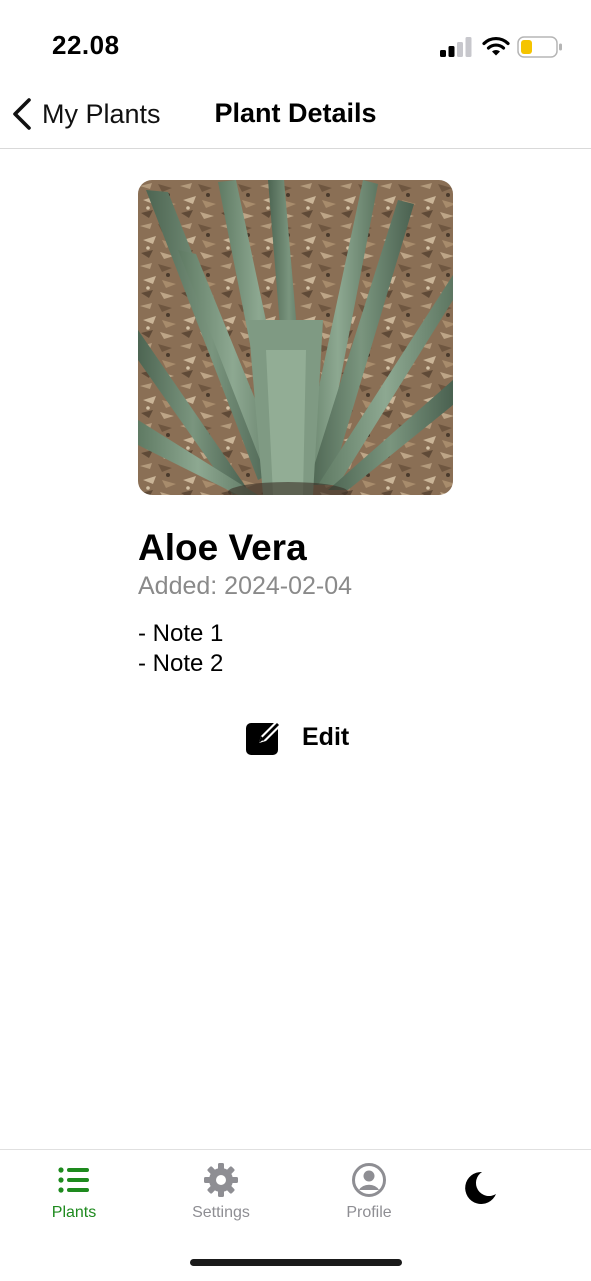 This screenshot has width=591, height=1281. I want to click on tab-plants: Plants, so click(74, 1192).